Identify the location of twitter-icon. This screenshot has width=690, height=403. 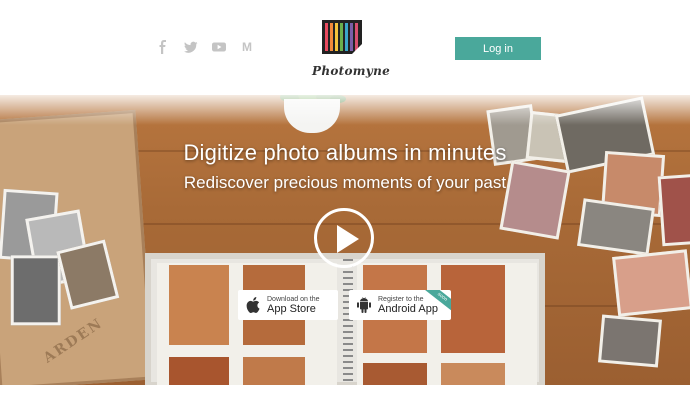
(191, 47).